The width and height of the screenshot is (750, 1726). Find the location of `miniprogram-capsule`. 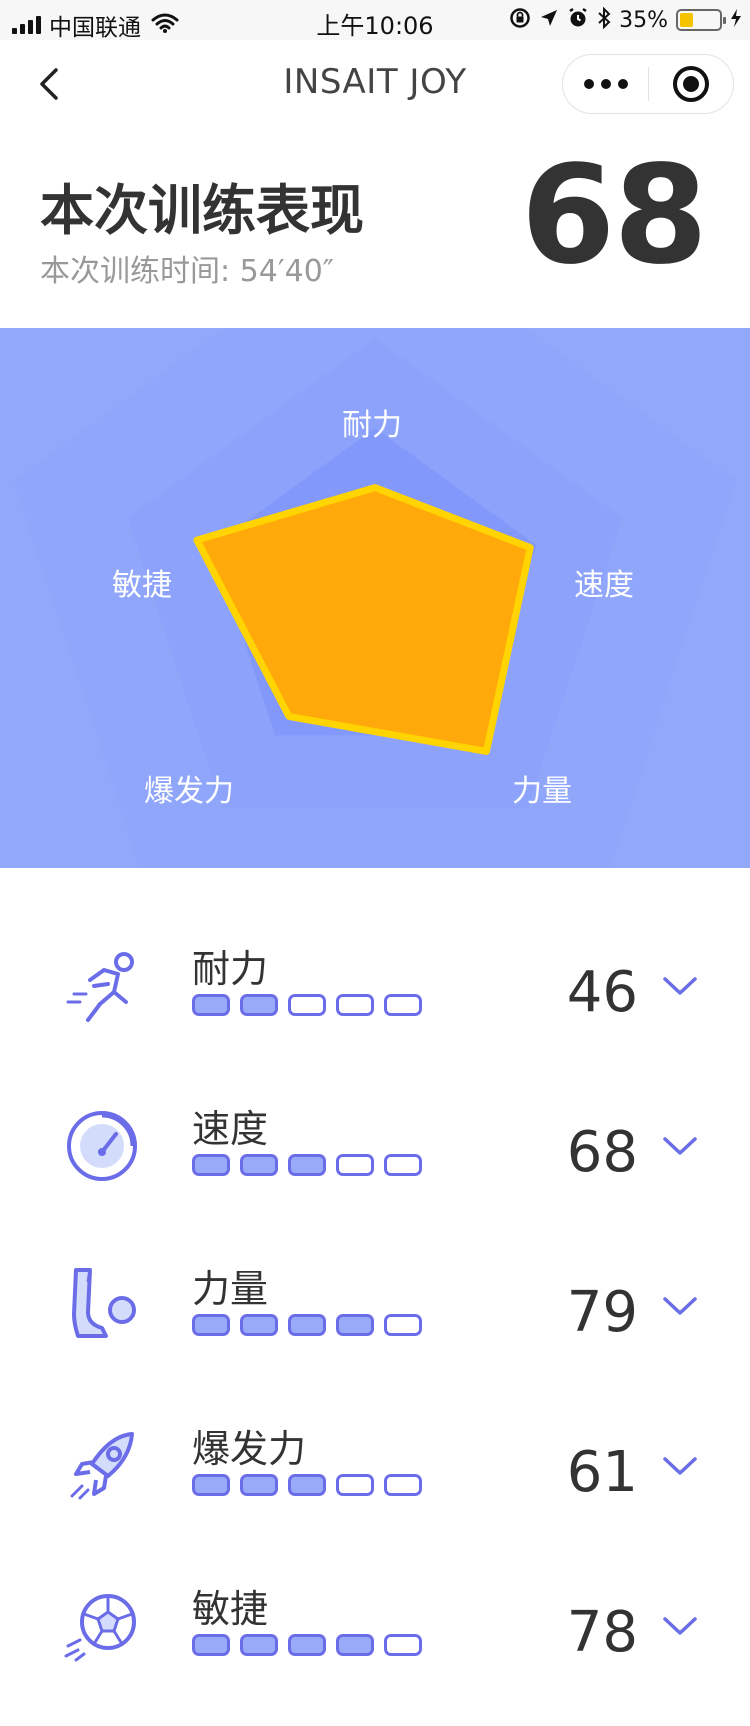

miniprogram-capsule is located at coordinates (648, 84).